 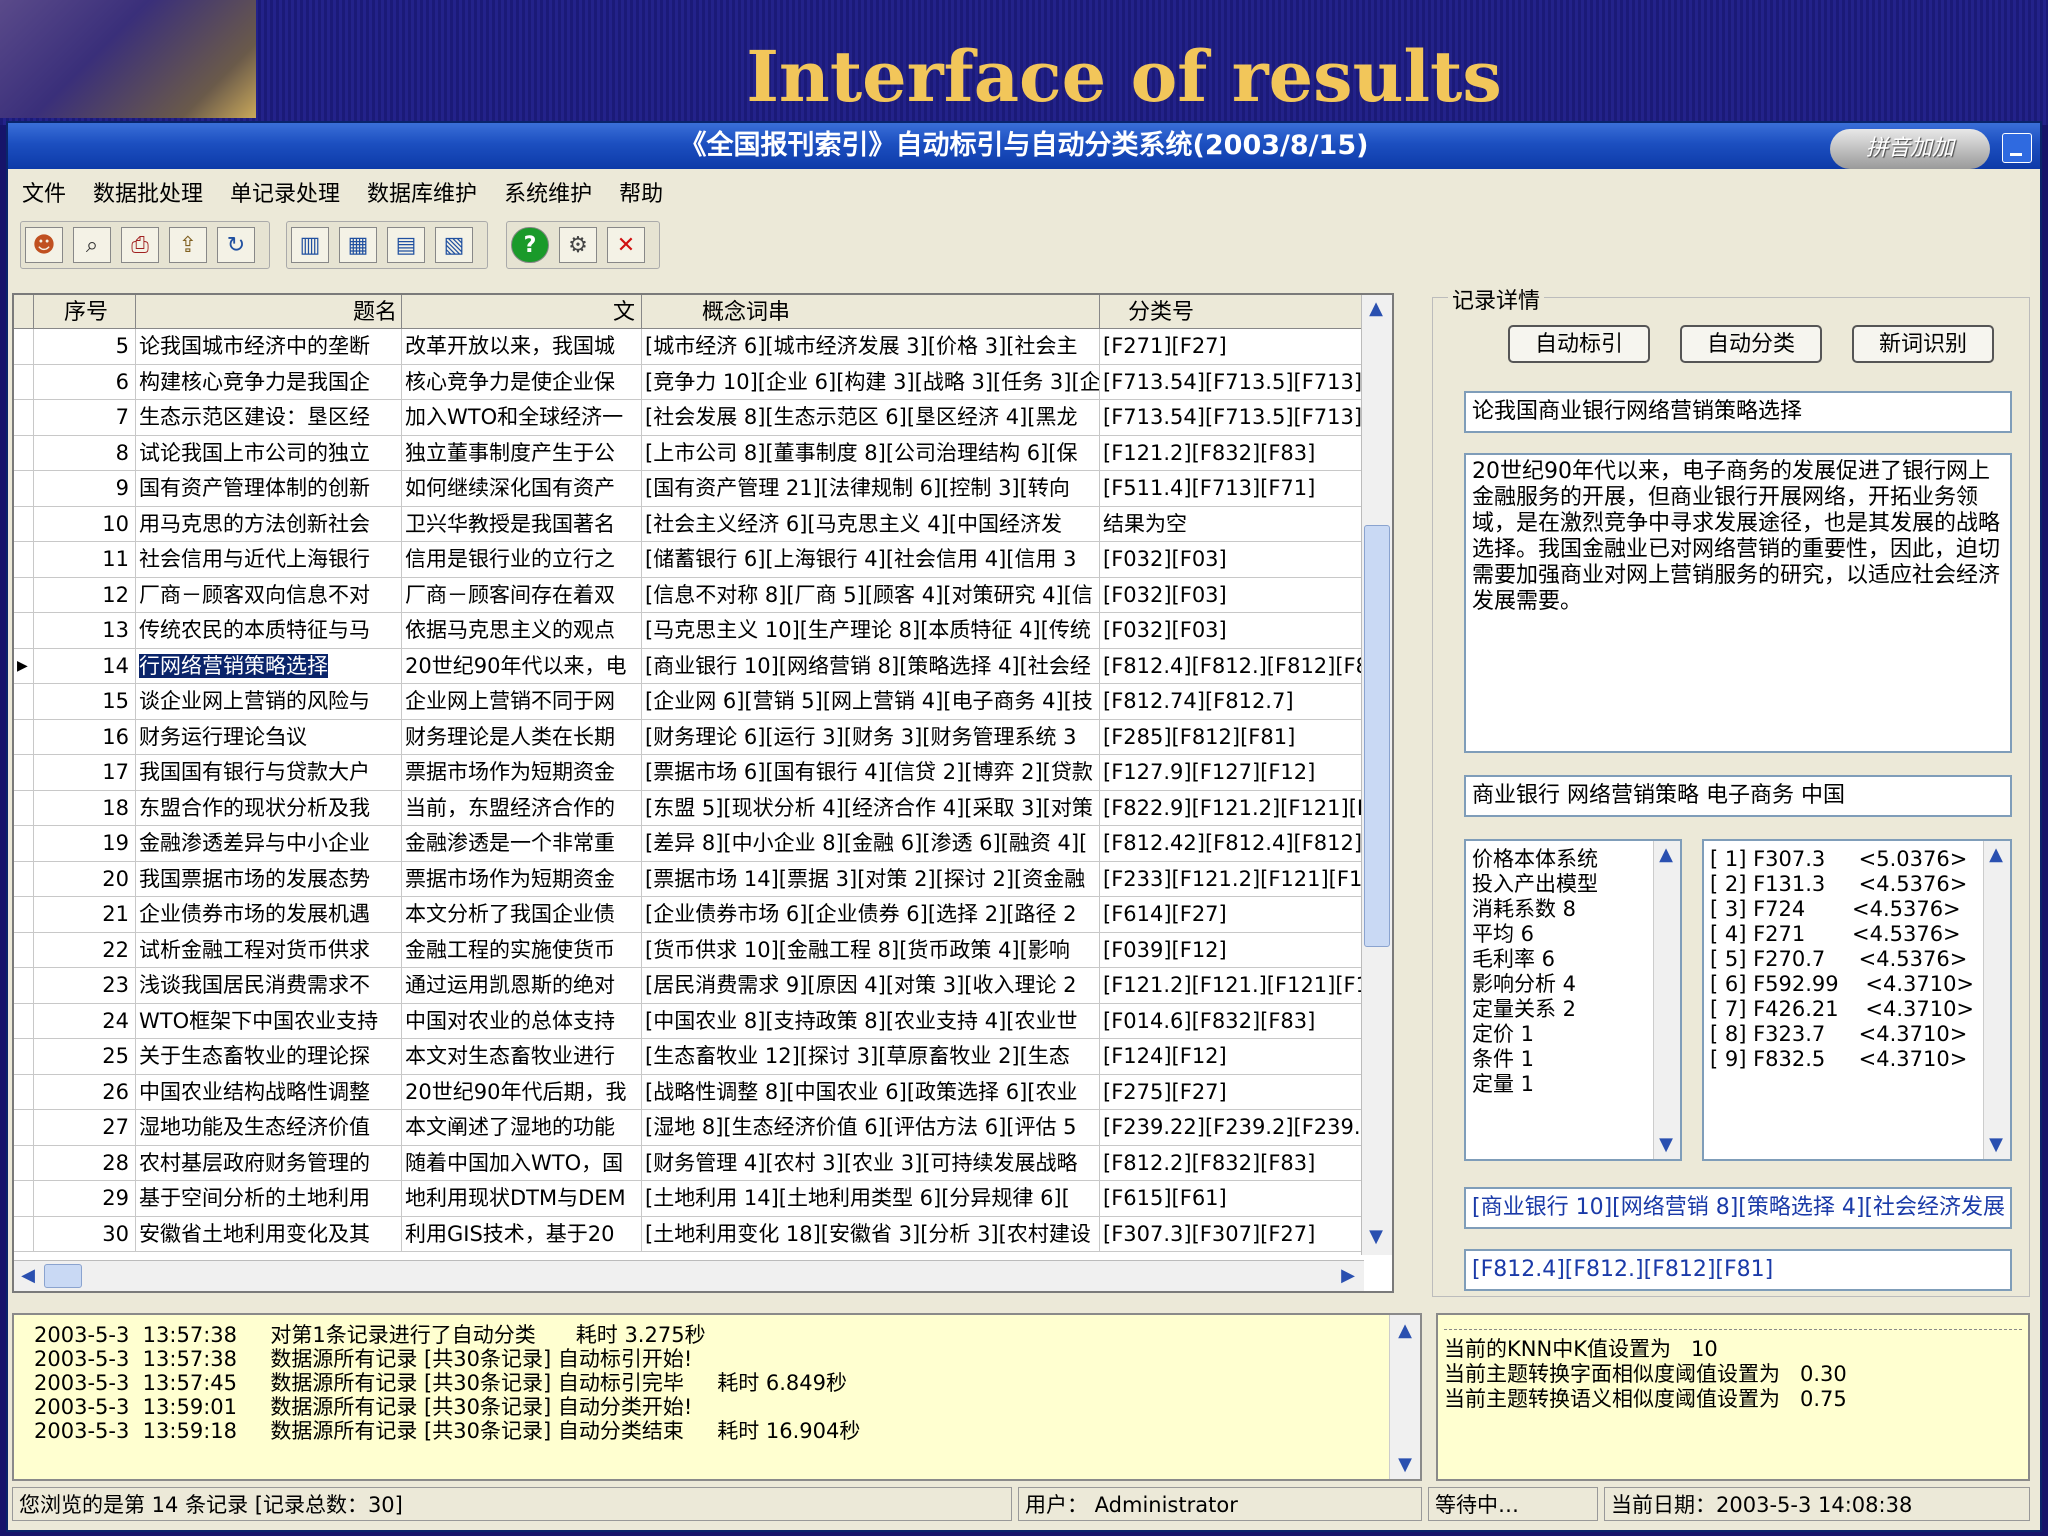 What do you see at coordinates (1232, 736) in the screenshot?
I see `cell-class: [F285][F812][F81]` at bounding box center [1232, 736].